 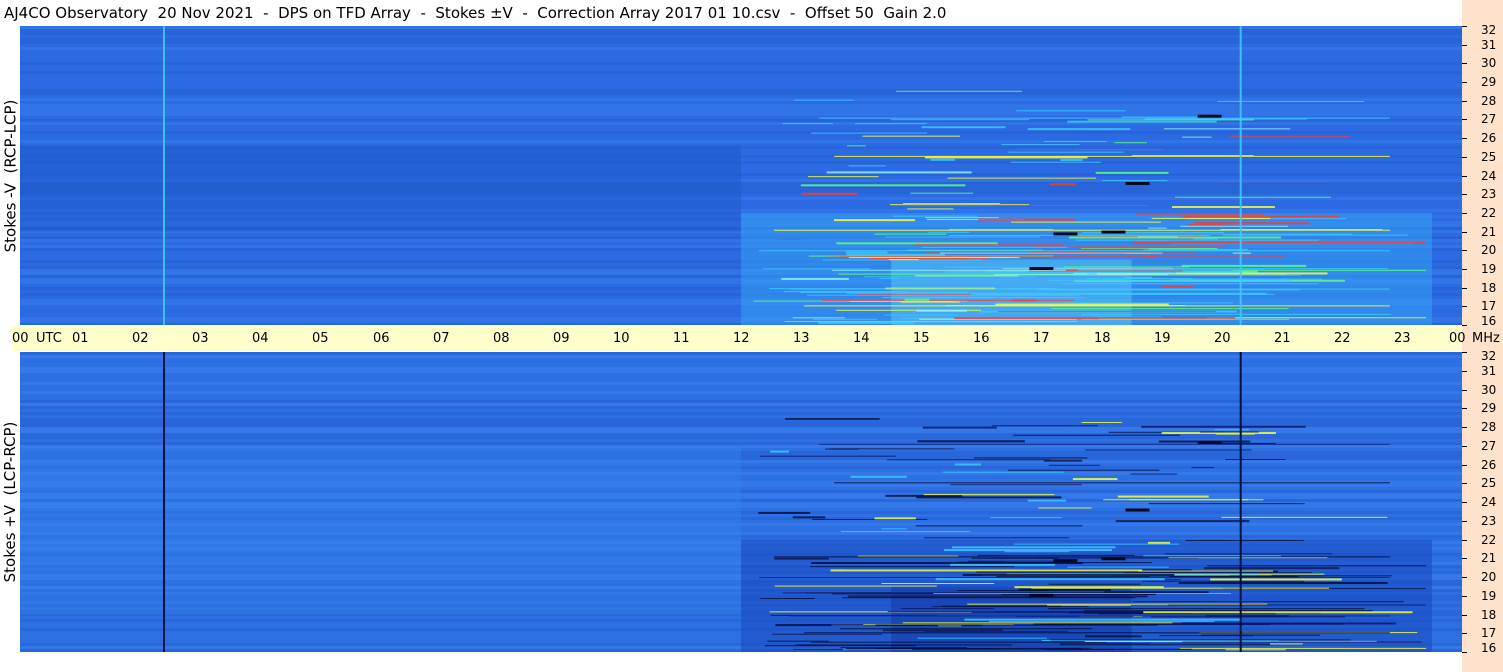 What do you see at coordinates (1489, 540) in the screenshot?
I see `mhz-tick-label: 22` at bounding box center [1489, 540].